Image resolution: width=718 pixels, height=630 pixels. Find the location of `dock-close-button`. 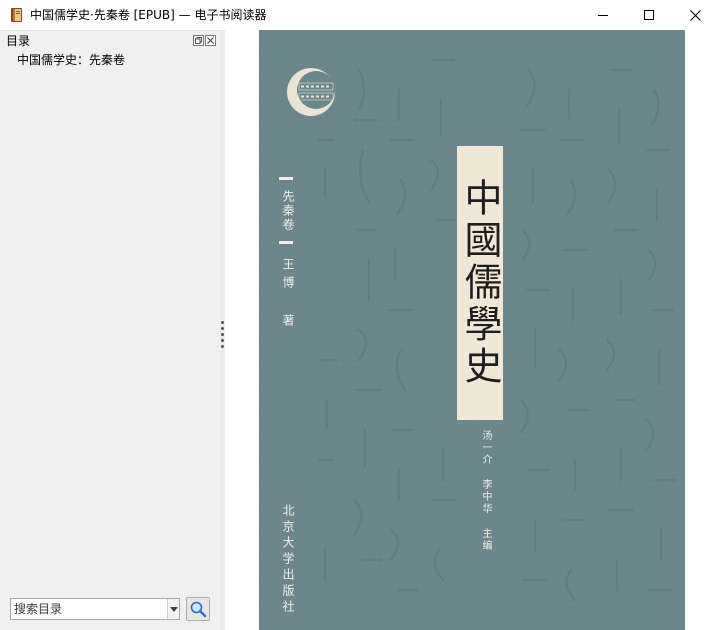

dock-close-button is located at coordinates (210, 40).